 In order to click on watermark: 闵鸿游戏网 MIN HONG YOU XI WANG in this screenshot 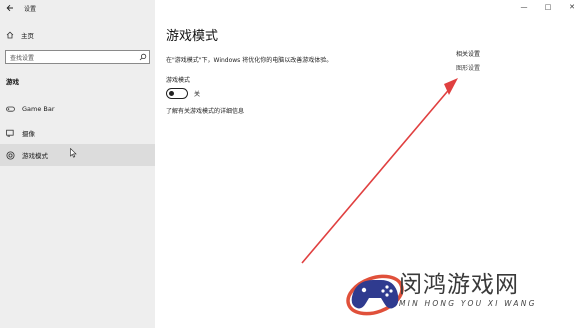, I will do `click(460, 294)`.